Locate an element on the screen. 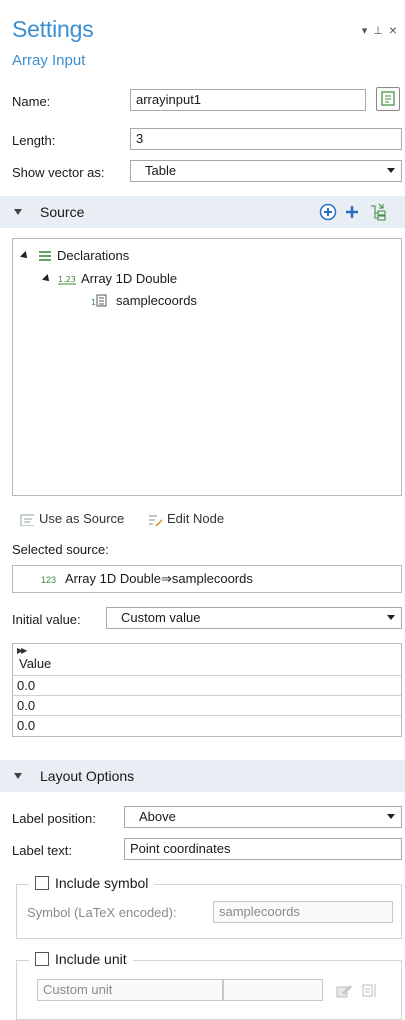 Image resolution: width=405 pixels, height=1020 pixels. tree-item-array: 1.23 Array 1D Double is located at coordinates (110, 278).